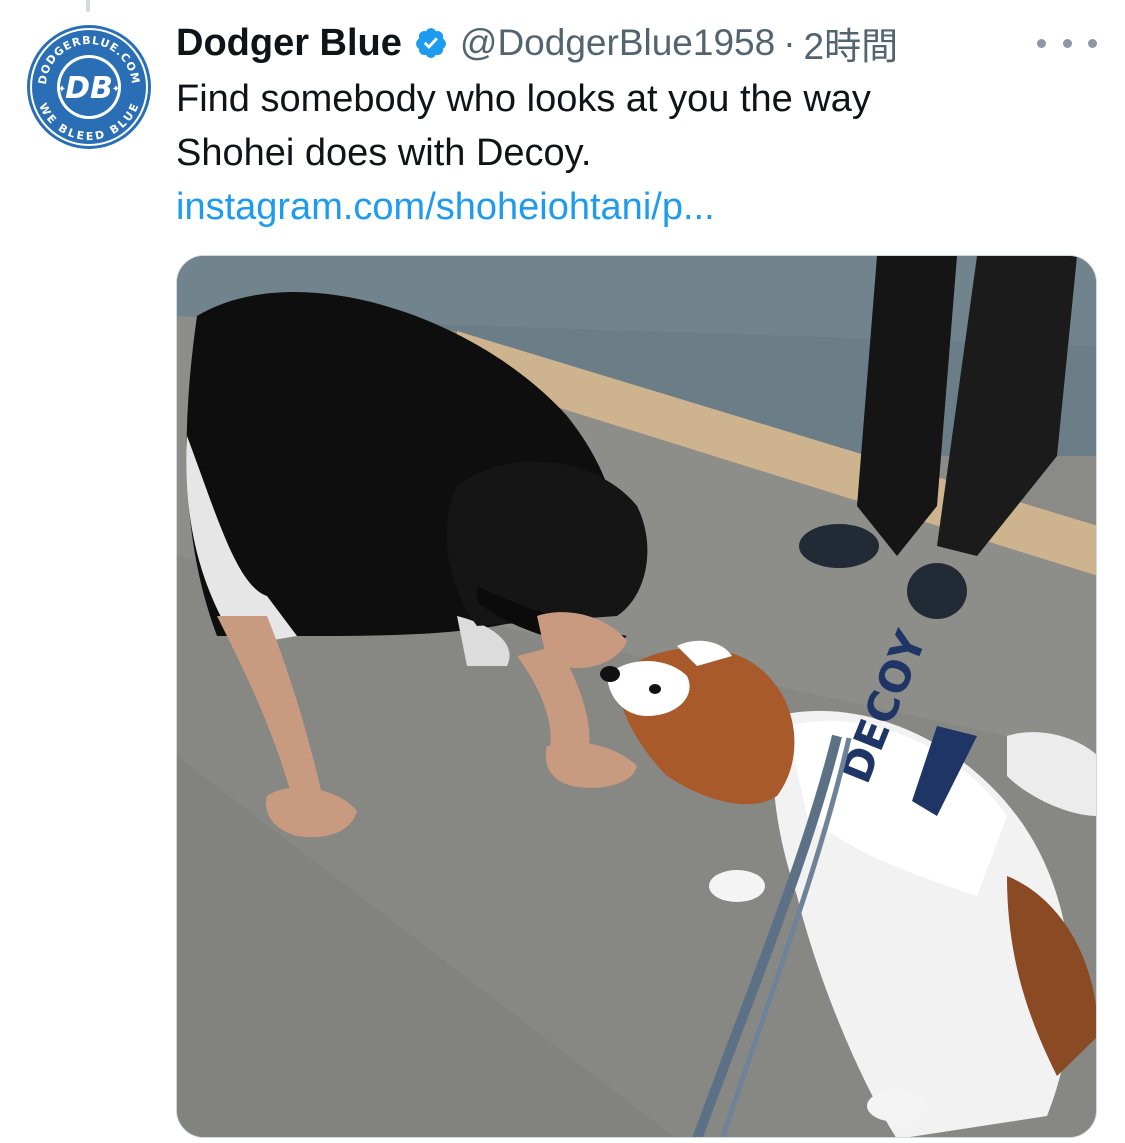 The height and width of the screenshot is (1143, 1125). What do you see at coordinates (384, 153) in the screenshot?
I see `tweet-text-line-2: Shohei does with Decoy.` at bounding box center [384, 153].